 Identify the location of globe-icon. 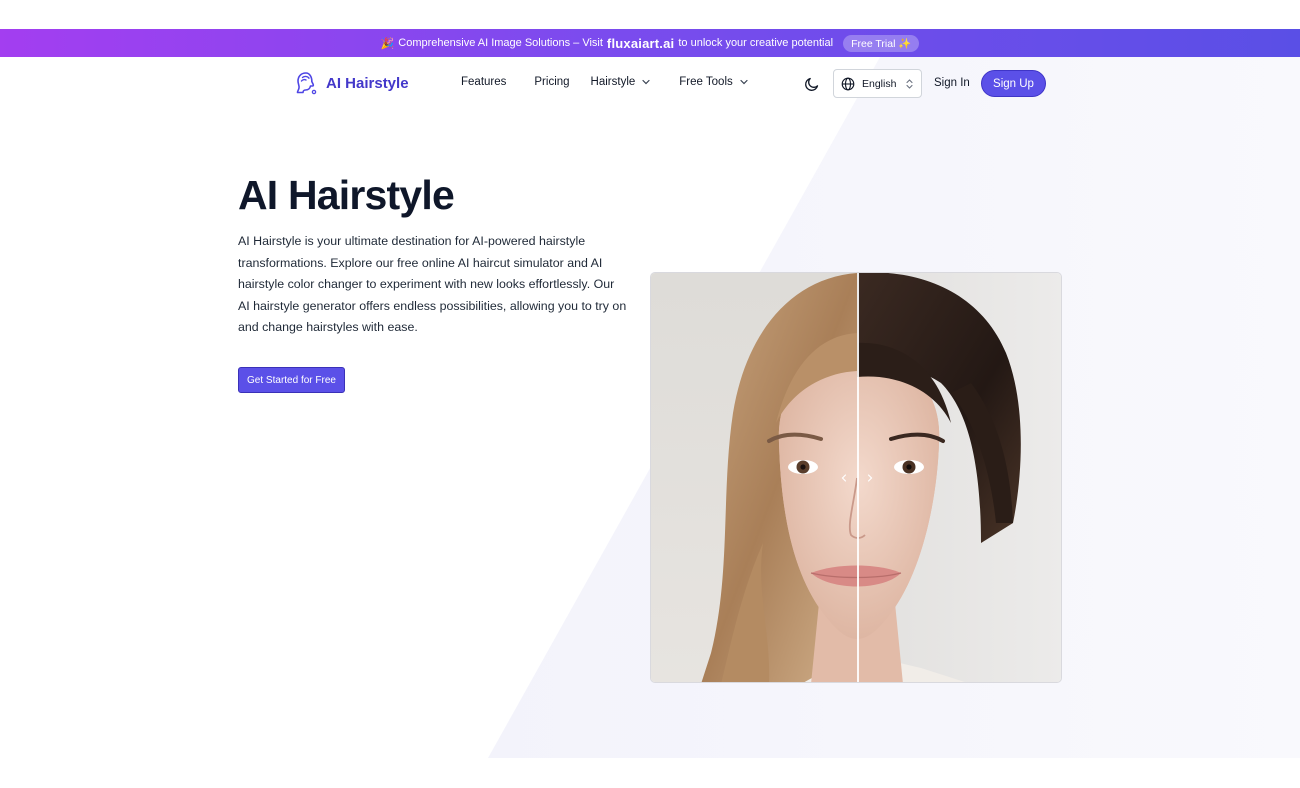
(848, 83).